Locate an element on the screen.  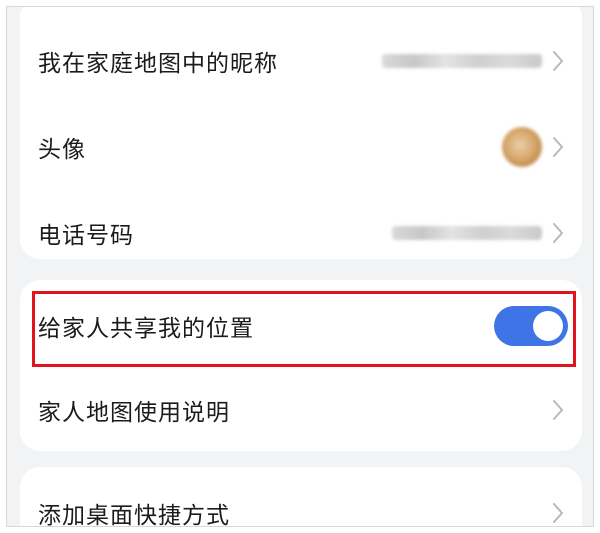
map-help-label: 家人地图使用说明 is located at coordinates (134, 413).